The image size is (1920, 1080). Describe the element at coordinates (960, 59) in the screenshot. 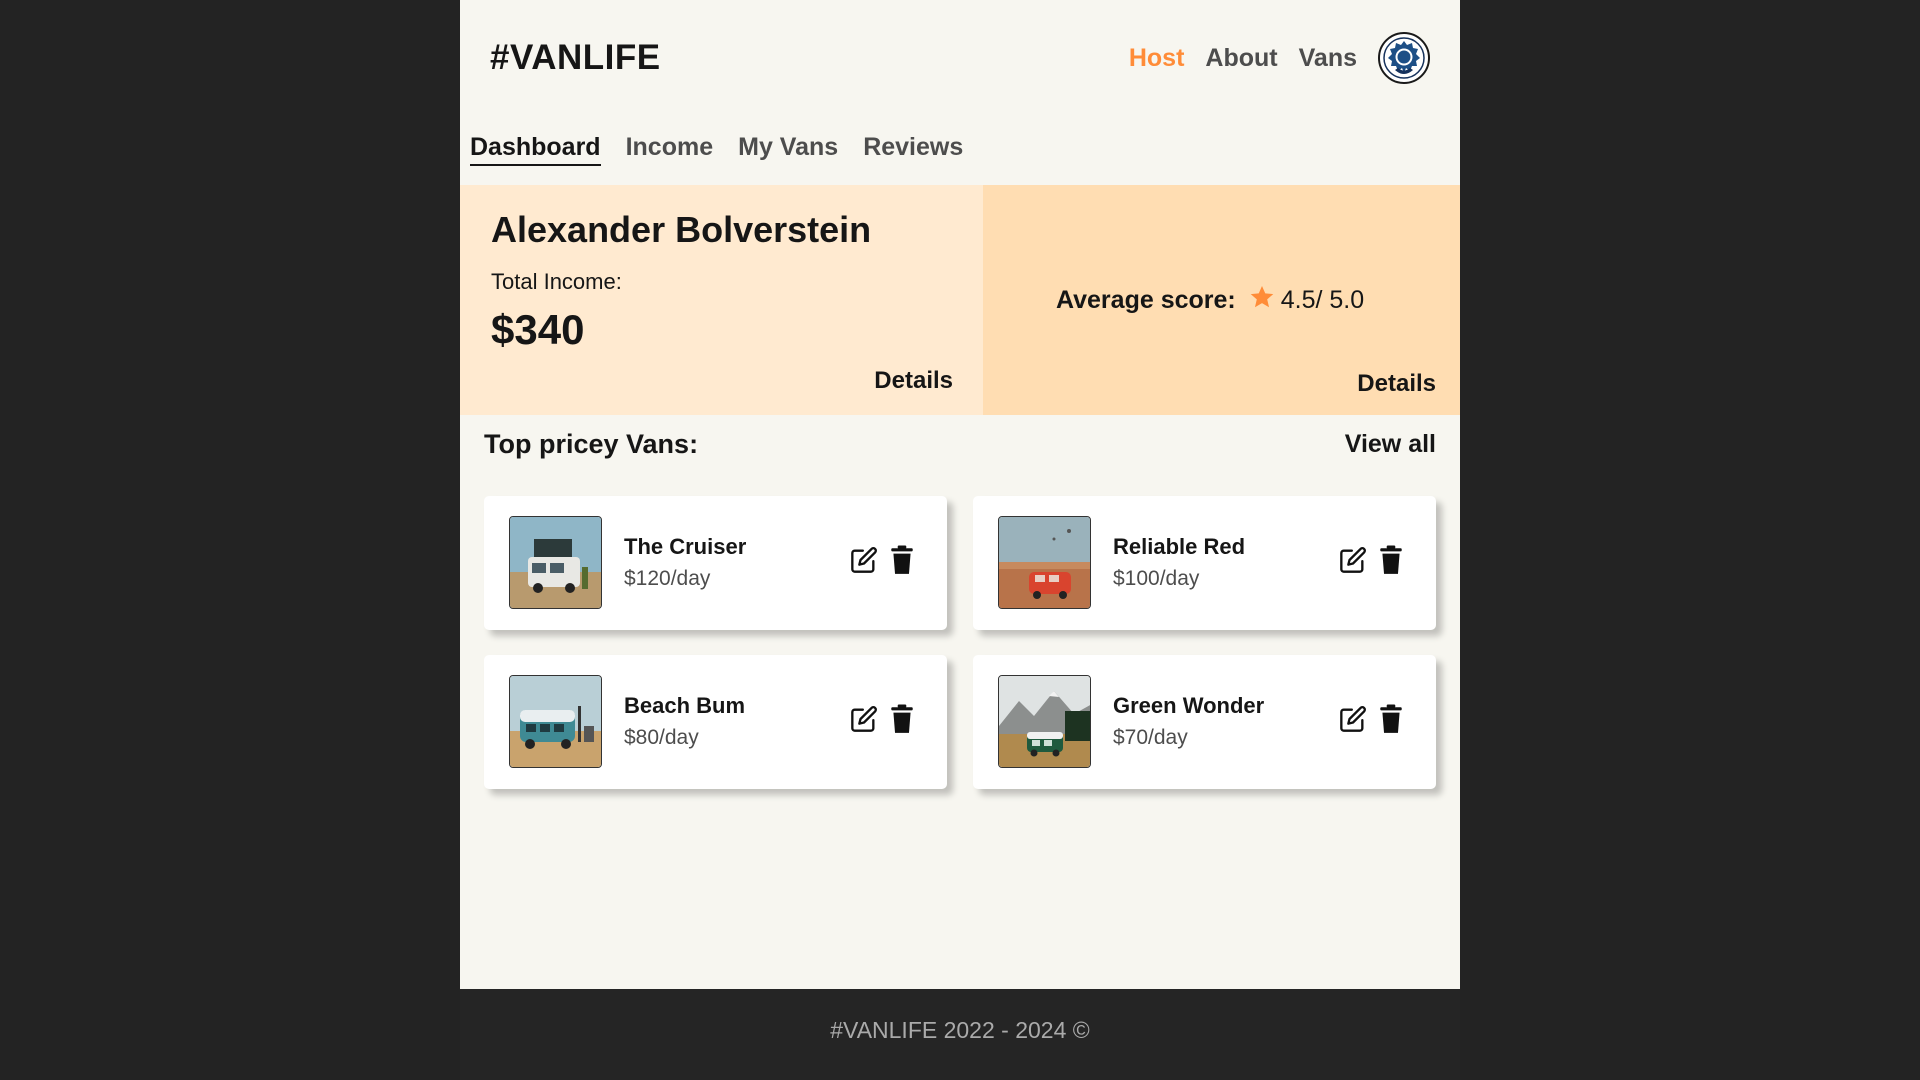

I see `site-header: #VANLIFE Host About Vans` at that location.